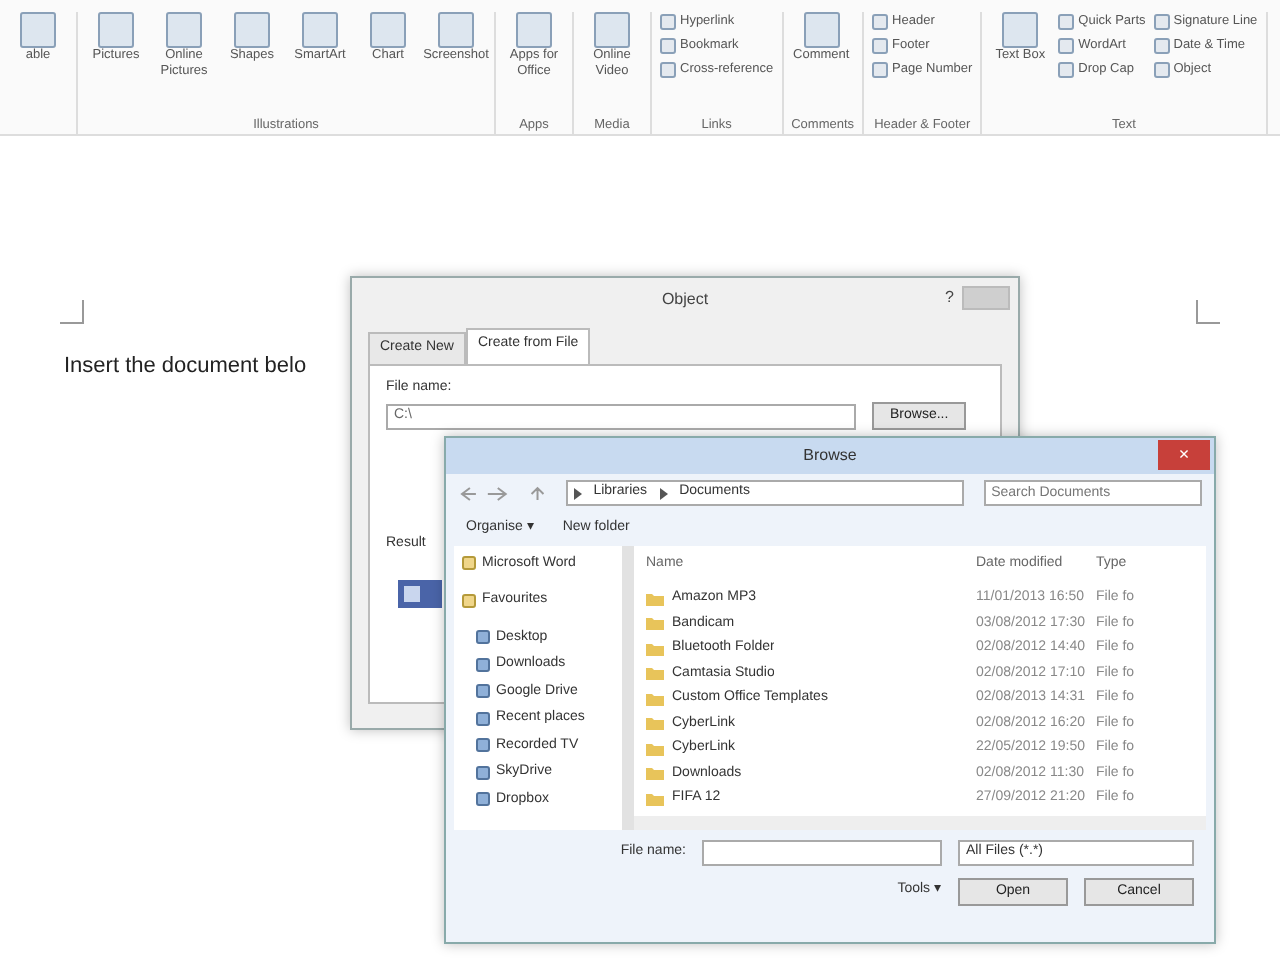  I want to click on dialog-title: Browse, so click(830, 456).